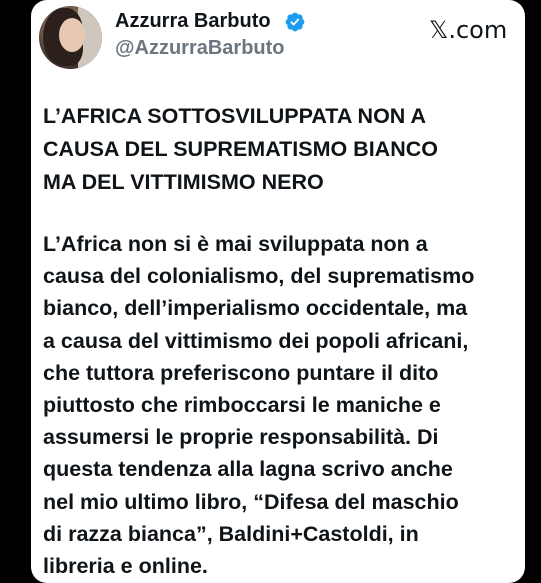 The height and width of the screenshot is (583, 541). What do you see at coordinates (242, 405) in the screenshot?
I see `body-line: piuttosto che rimboccarsi le maniche e` at bounding box center [242, 405].